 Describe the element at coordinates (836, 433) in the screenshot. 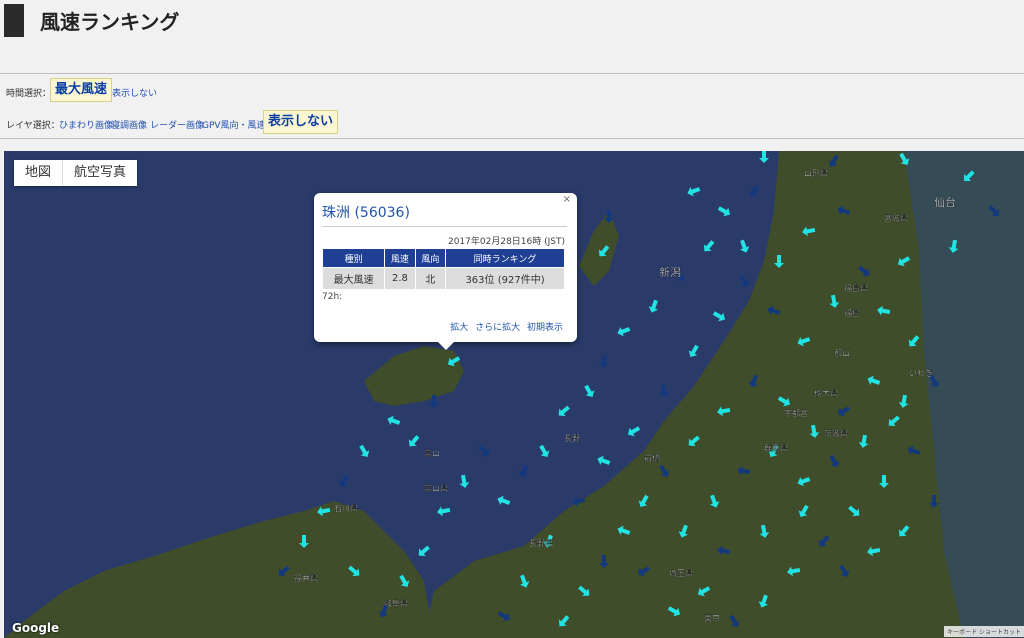

I see `place-label: 茨城県` at that location.